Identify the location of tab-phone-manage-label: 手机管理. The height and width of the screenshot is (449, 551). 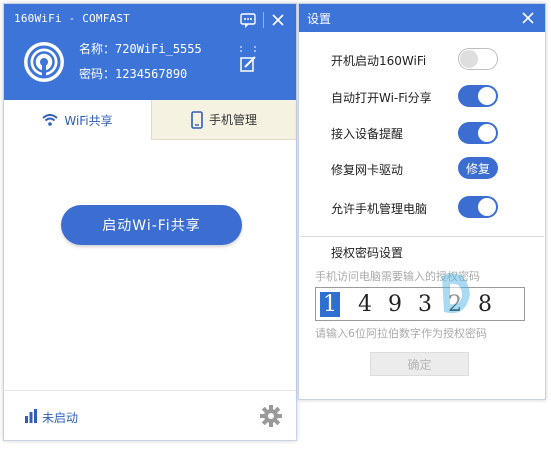
(232, 120).